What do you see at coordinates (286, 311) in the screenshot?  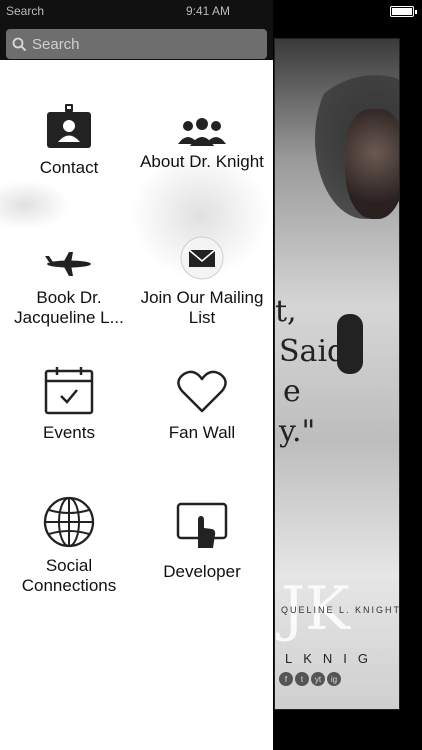 I see `poster-quote-line: t,` at bounding box center [286, 311].